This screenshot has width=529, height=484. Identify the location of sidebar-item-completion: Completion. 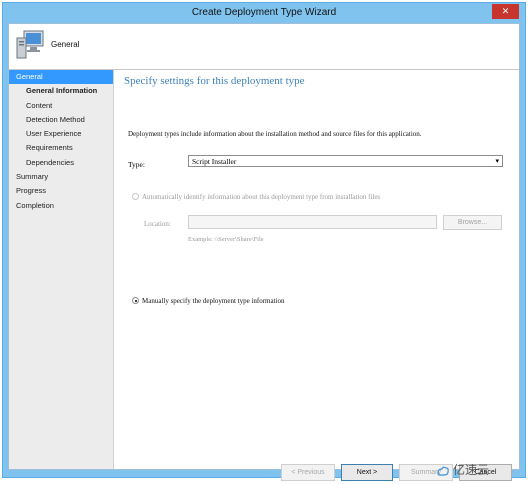
(61, 206).